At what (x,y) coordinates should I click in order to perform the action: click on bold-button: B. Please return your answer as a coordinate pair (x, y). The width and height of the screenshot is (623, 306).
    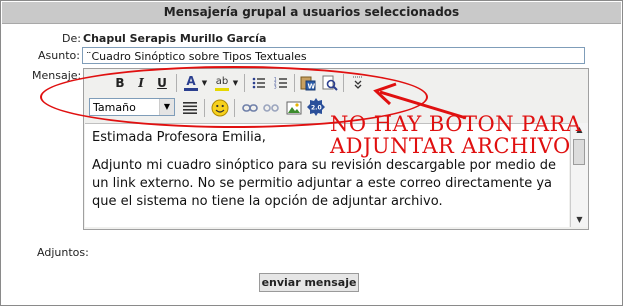
    Looking at the image, I should click on (120, 83).